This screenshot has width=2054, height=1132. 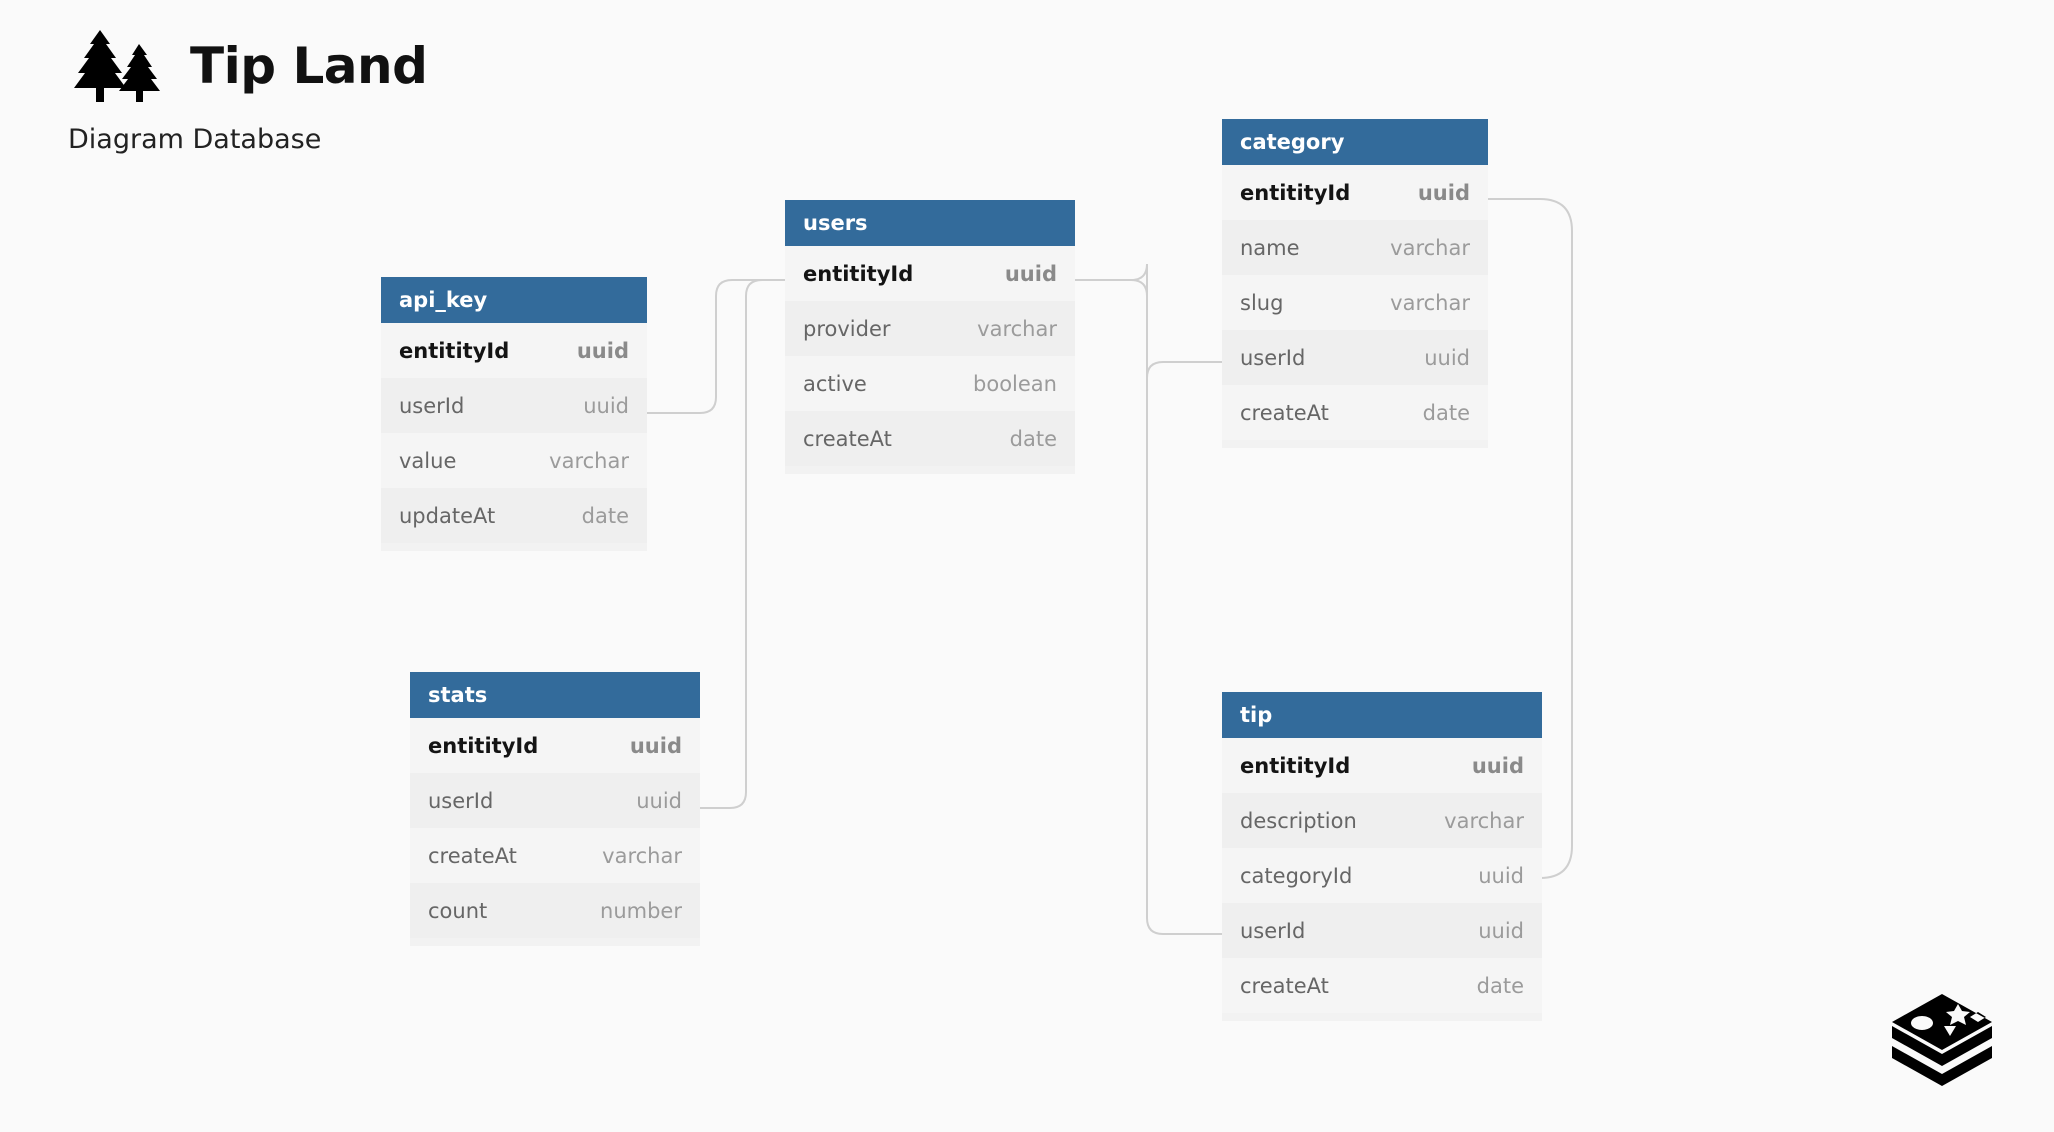 What do you see at coordinates (1262, 302) in the screenshot?
I see `column-name: slug` at bounding box center [1262, 302].